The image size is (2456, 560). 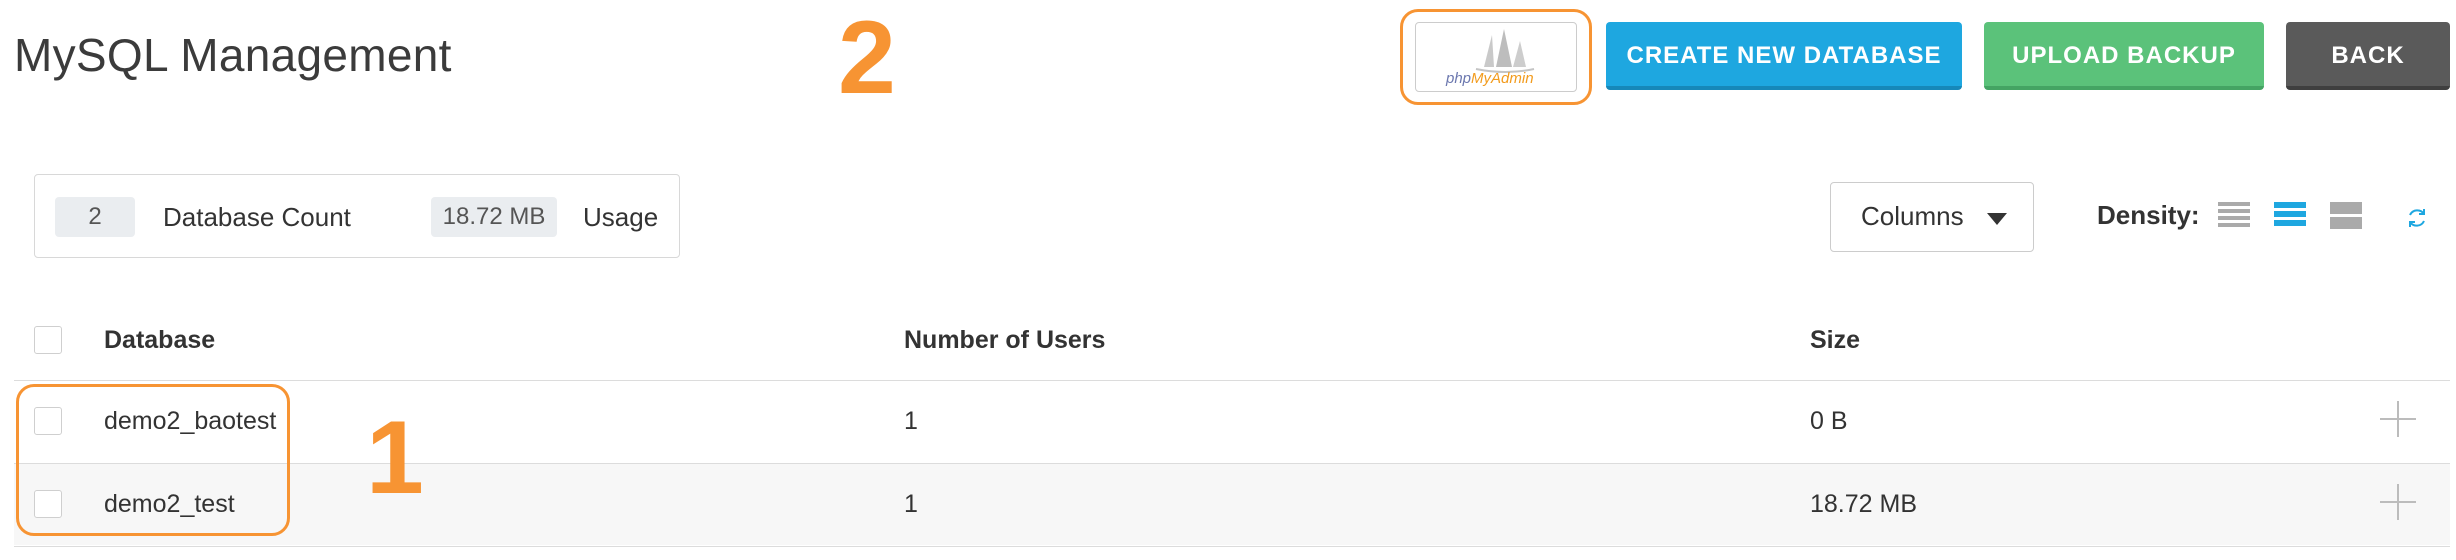 What do you see at coordinates (1912, 216) in the screenshot?
I see `columns-dropdown-label: Columns` at bounding box center [1912, 216].